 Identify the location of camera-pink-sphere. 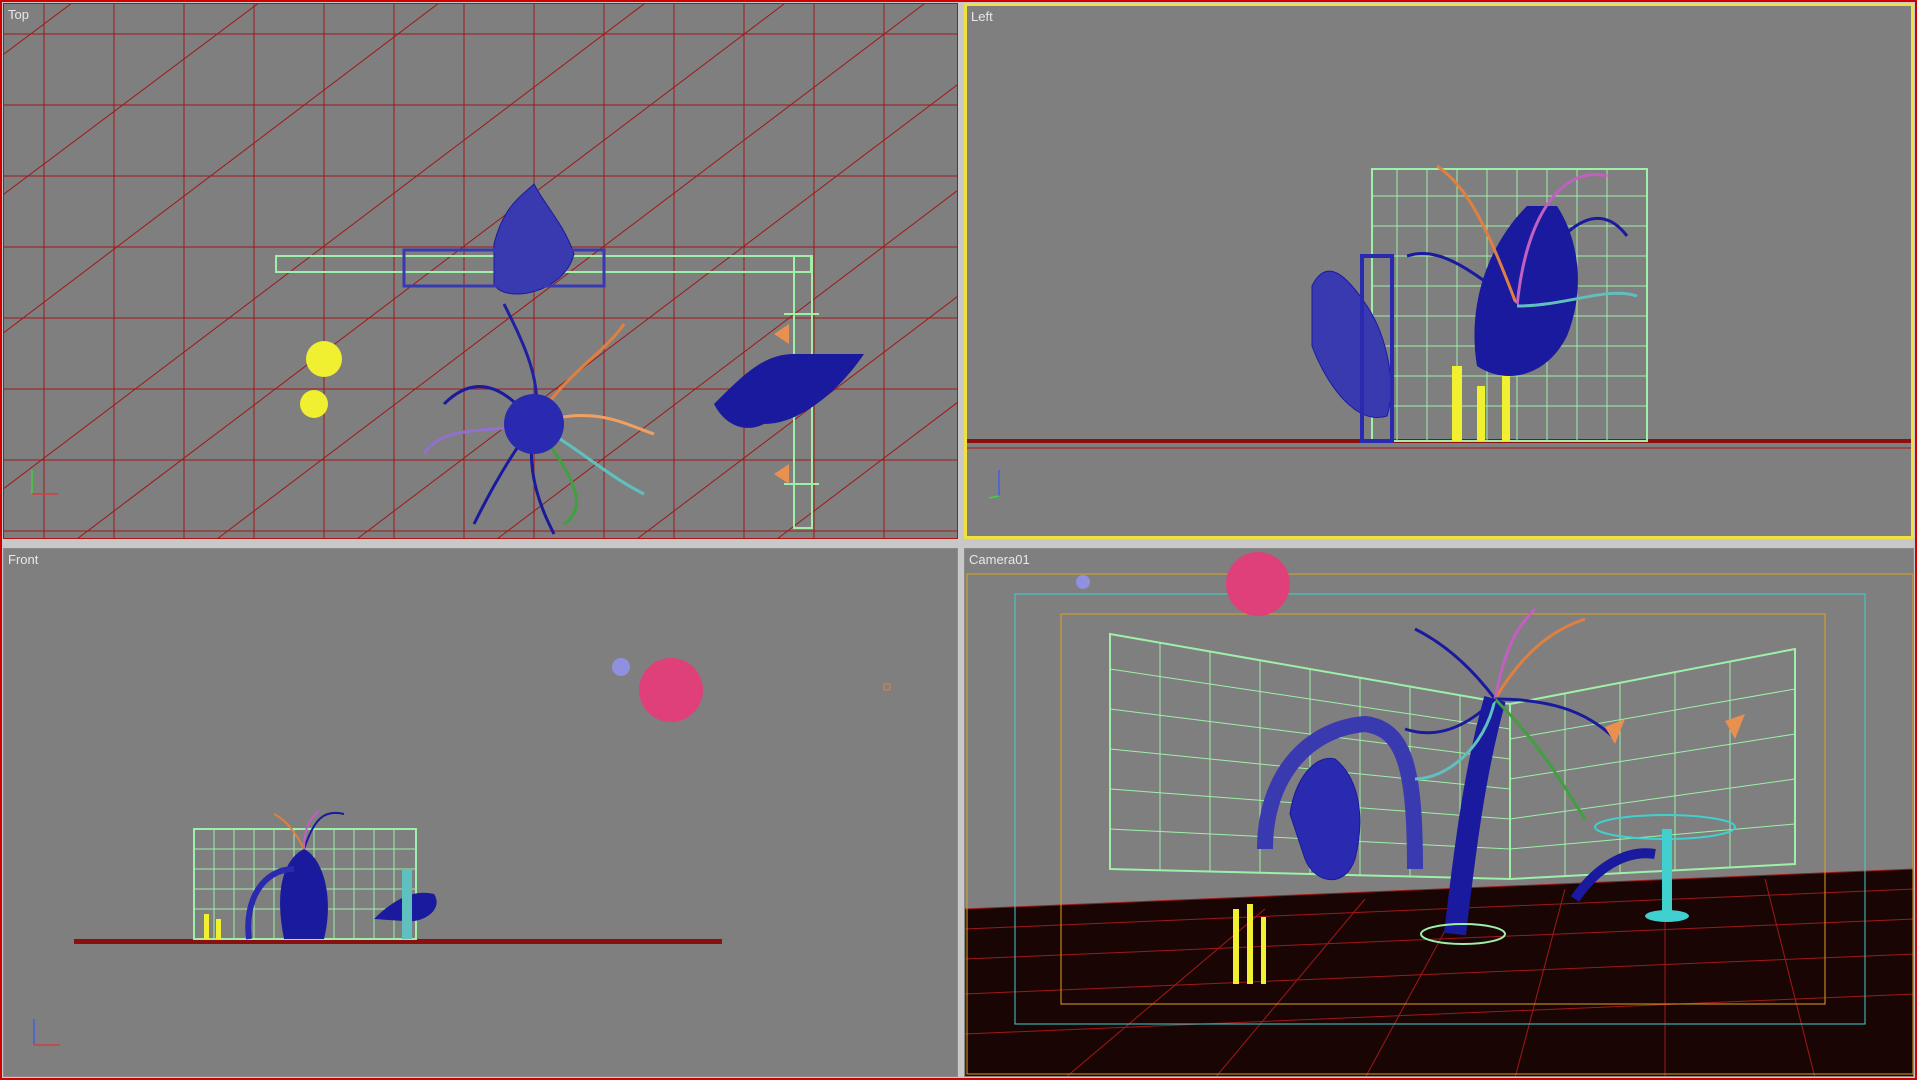
(1258, 584).